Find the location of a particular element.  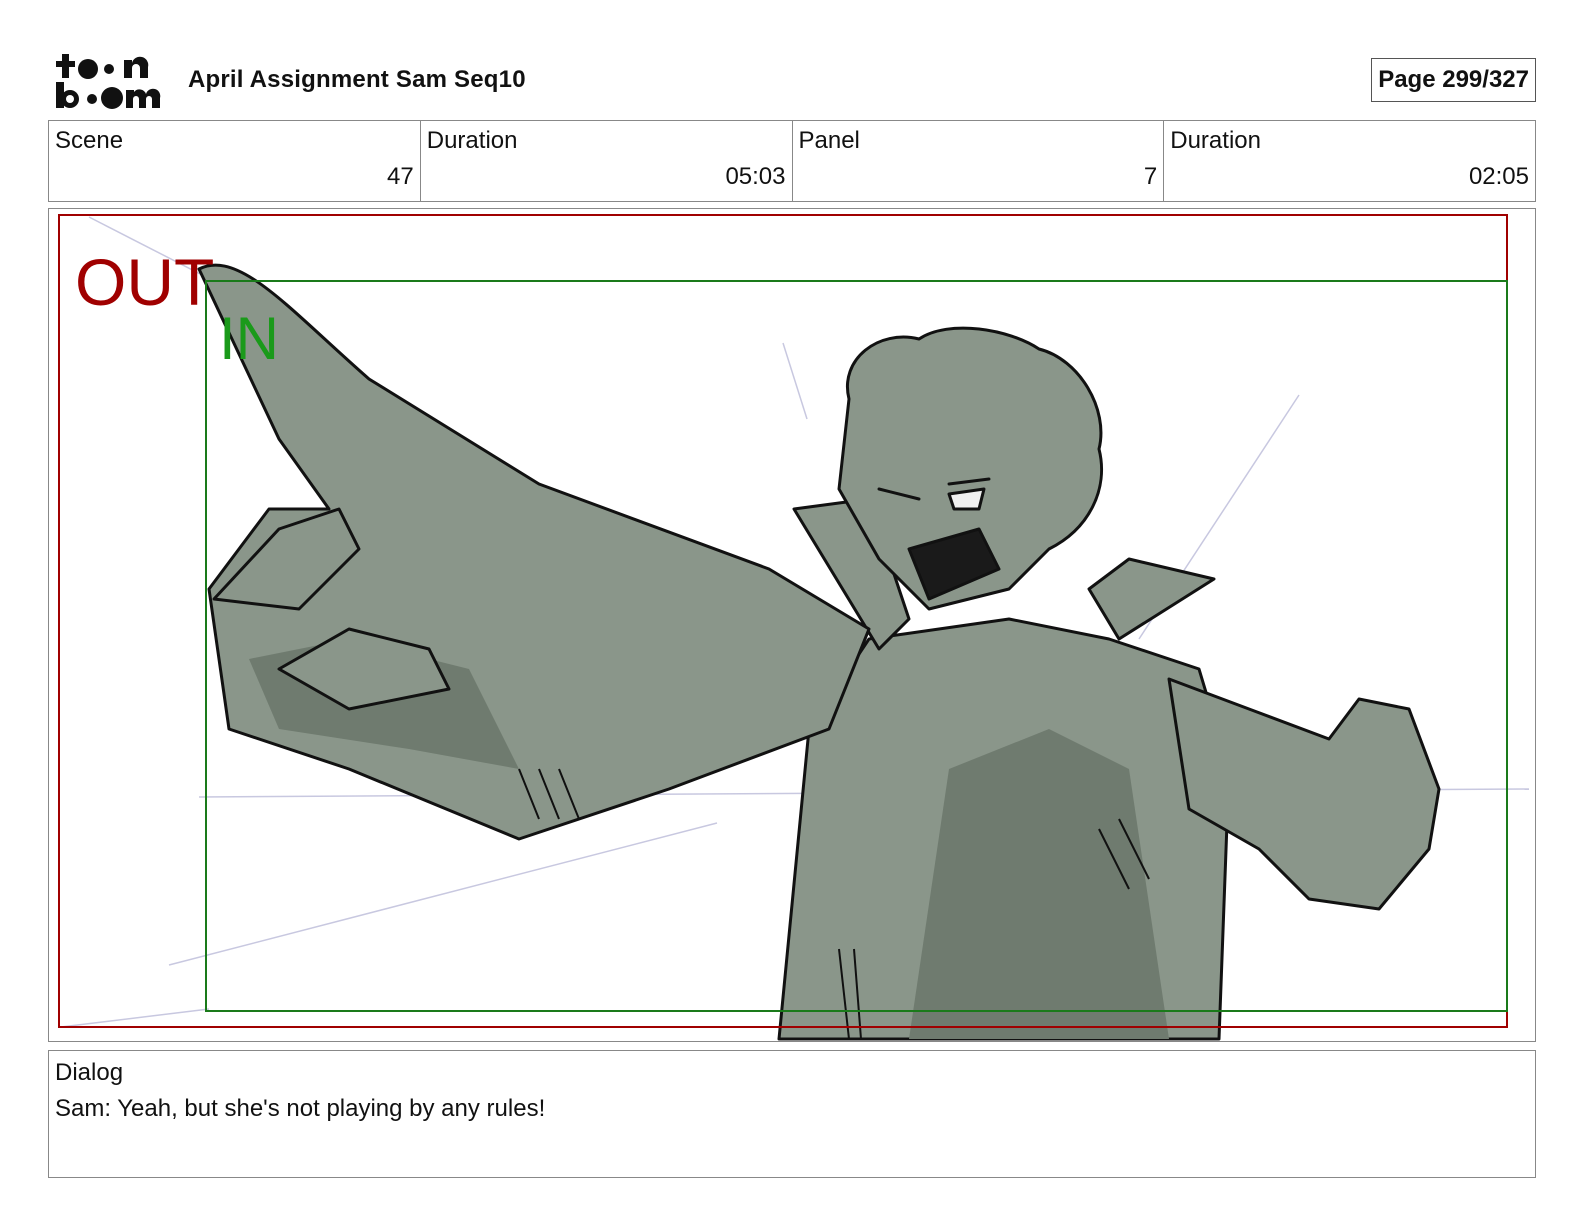

dialog-label: Dialog is located at coordinates (89, 1072).